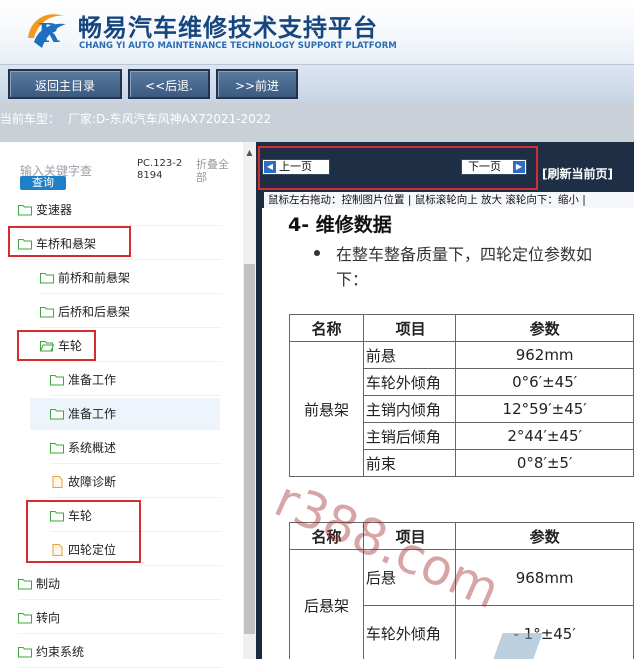 The image size is (634, 668). What do you see at coordinates (464, 254) in the screenshot?
I see `bullet-text: 在整车整备质量下，四轮定位参数如` at bounding box center [464, 254].